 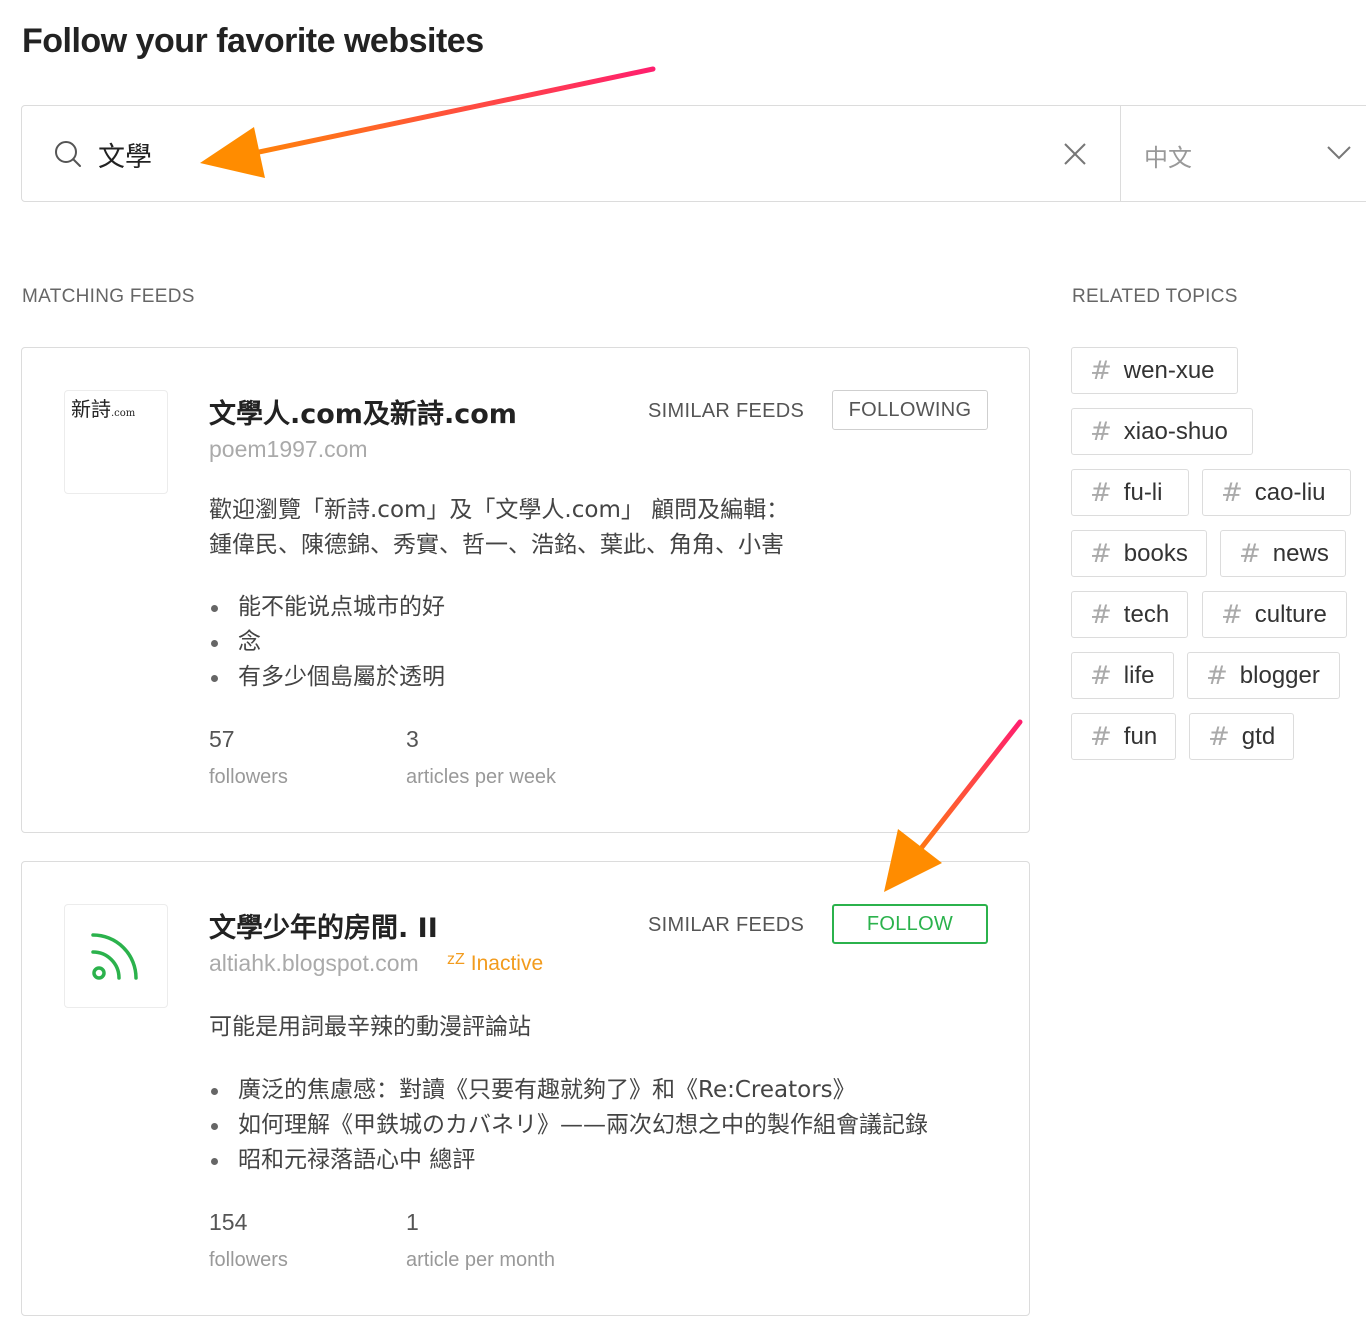 I want to click on topic-chip: # fun, so click(x=1123, y=736).